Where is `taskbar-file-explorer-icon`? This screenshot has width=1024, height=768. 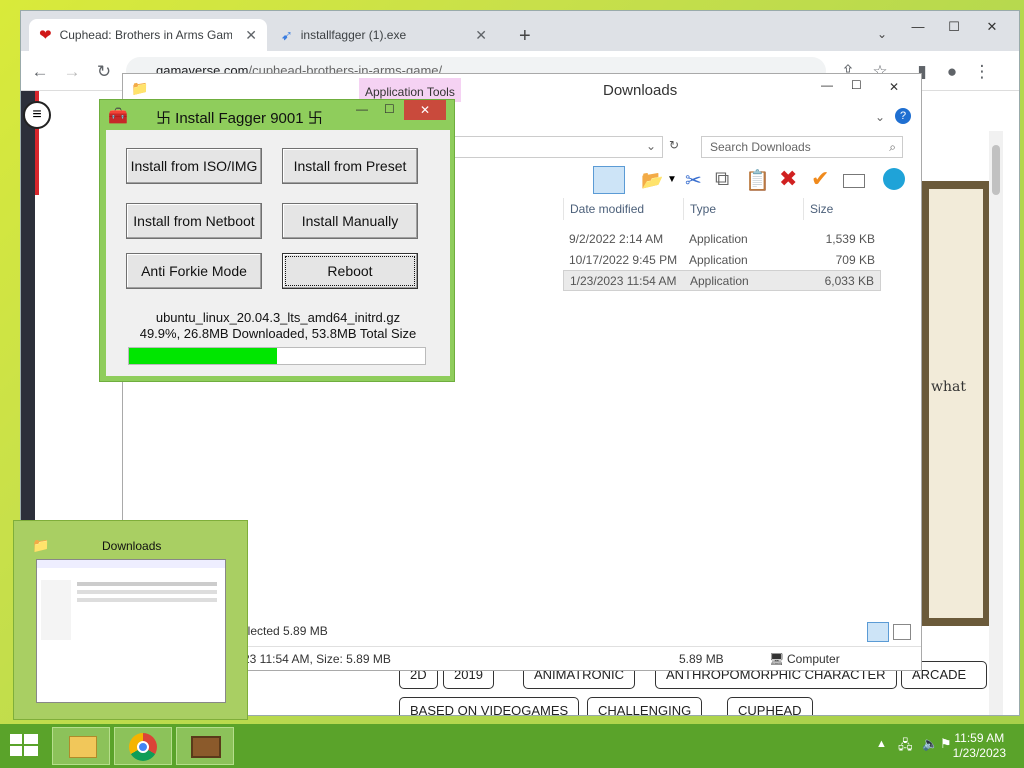
taskbar-file-explorer-icon is located at coordinates (81, 746).